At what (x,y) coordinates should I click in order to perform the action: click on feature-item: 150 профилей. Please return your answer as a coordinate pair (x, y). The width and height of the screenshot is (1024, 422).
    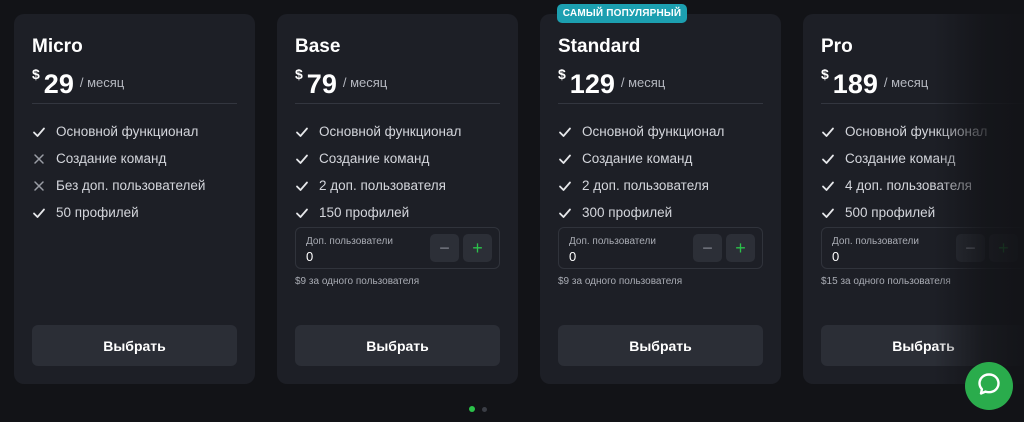
    Looking at the image, I should click on (378, 212).